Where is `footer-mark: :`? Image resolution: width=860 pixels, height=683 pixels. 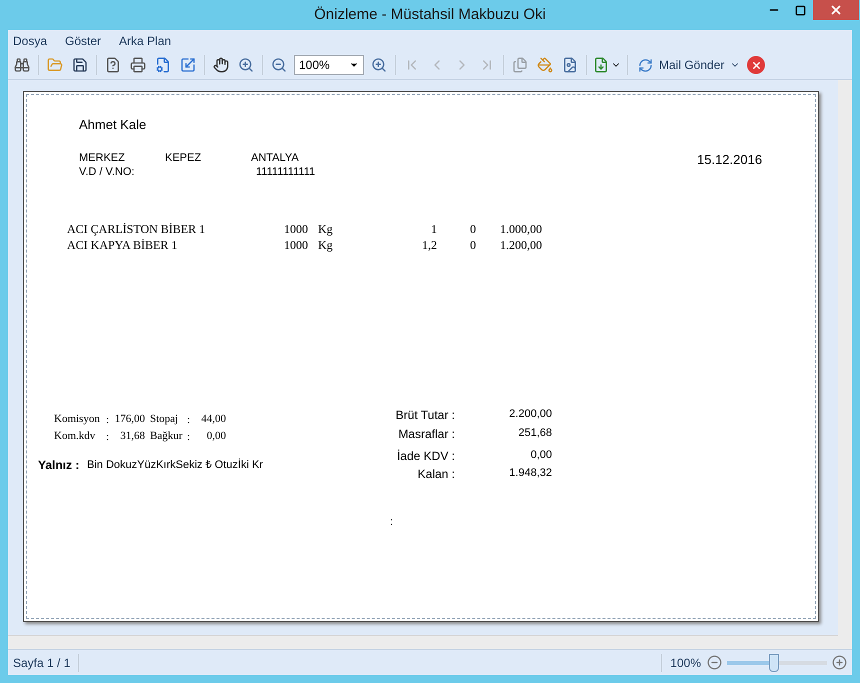
footer-mark: : is located at coordinates (392, 522).